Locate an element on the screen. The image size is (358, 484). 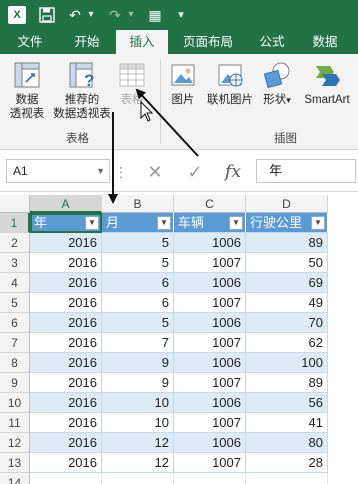
save-icon is located at coordinates (47, 15).